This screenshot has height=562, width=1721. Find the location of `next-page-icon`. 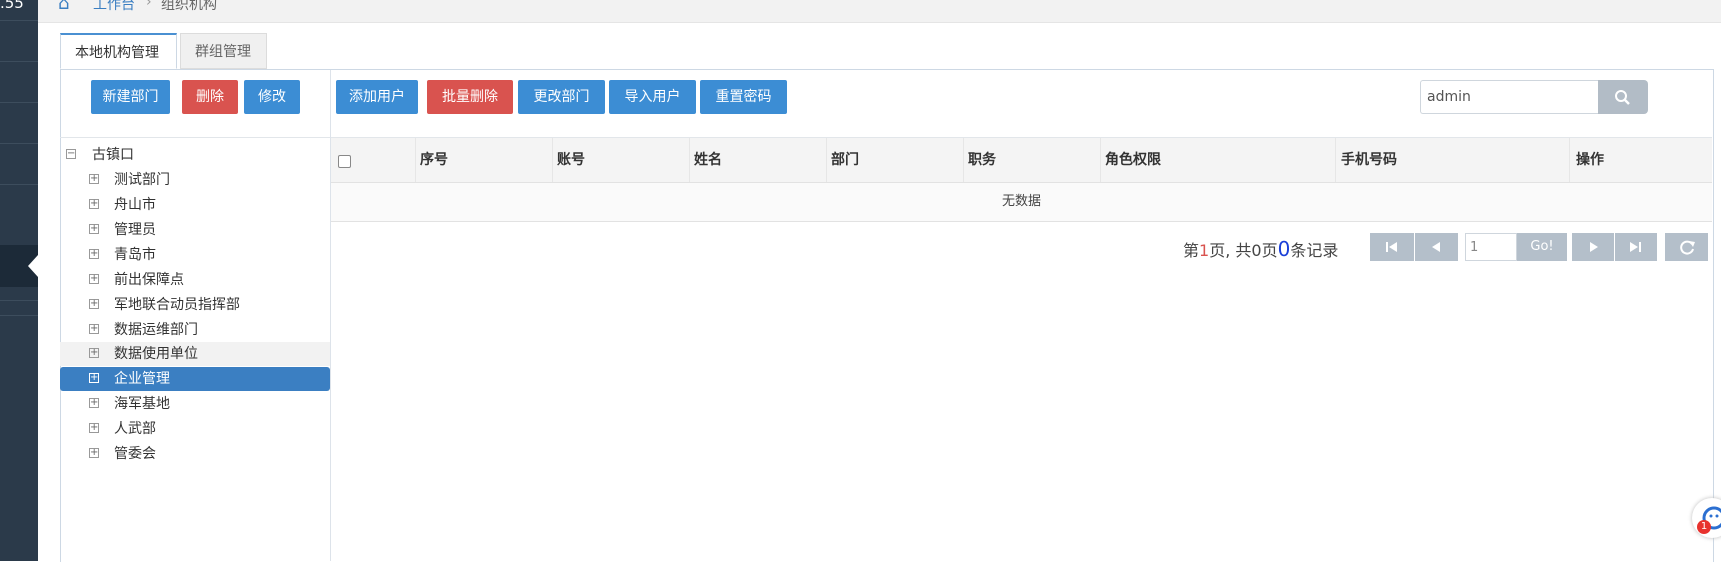

next-page-icon is located at coordinates (1594, 247).